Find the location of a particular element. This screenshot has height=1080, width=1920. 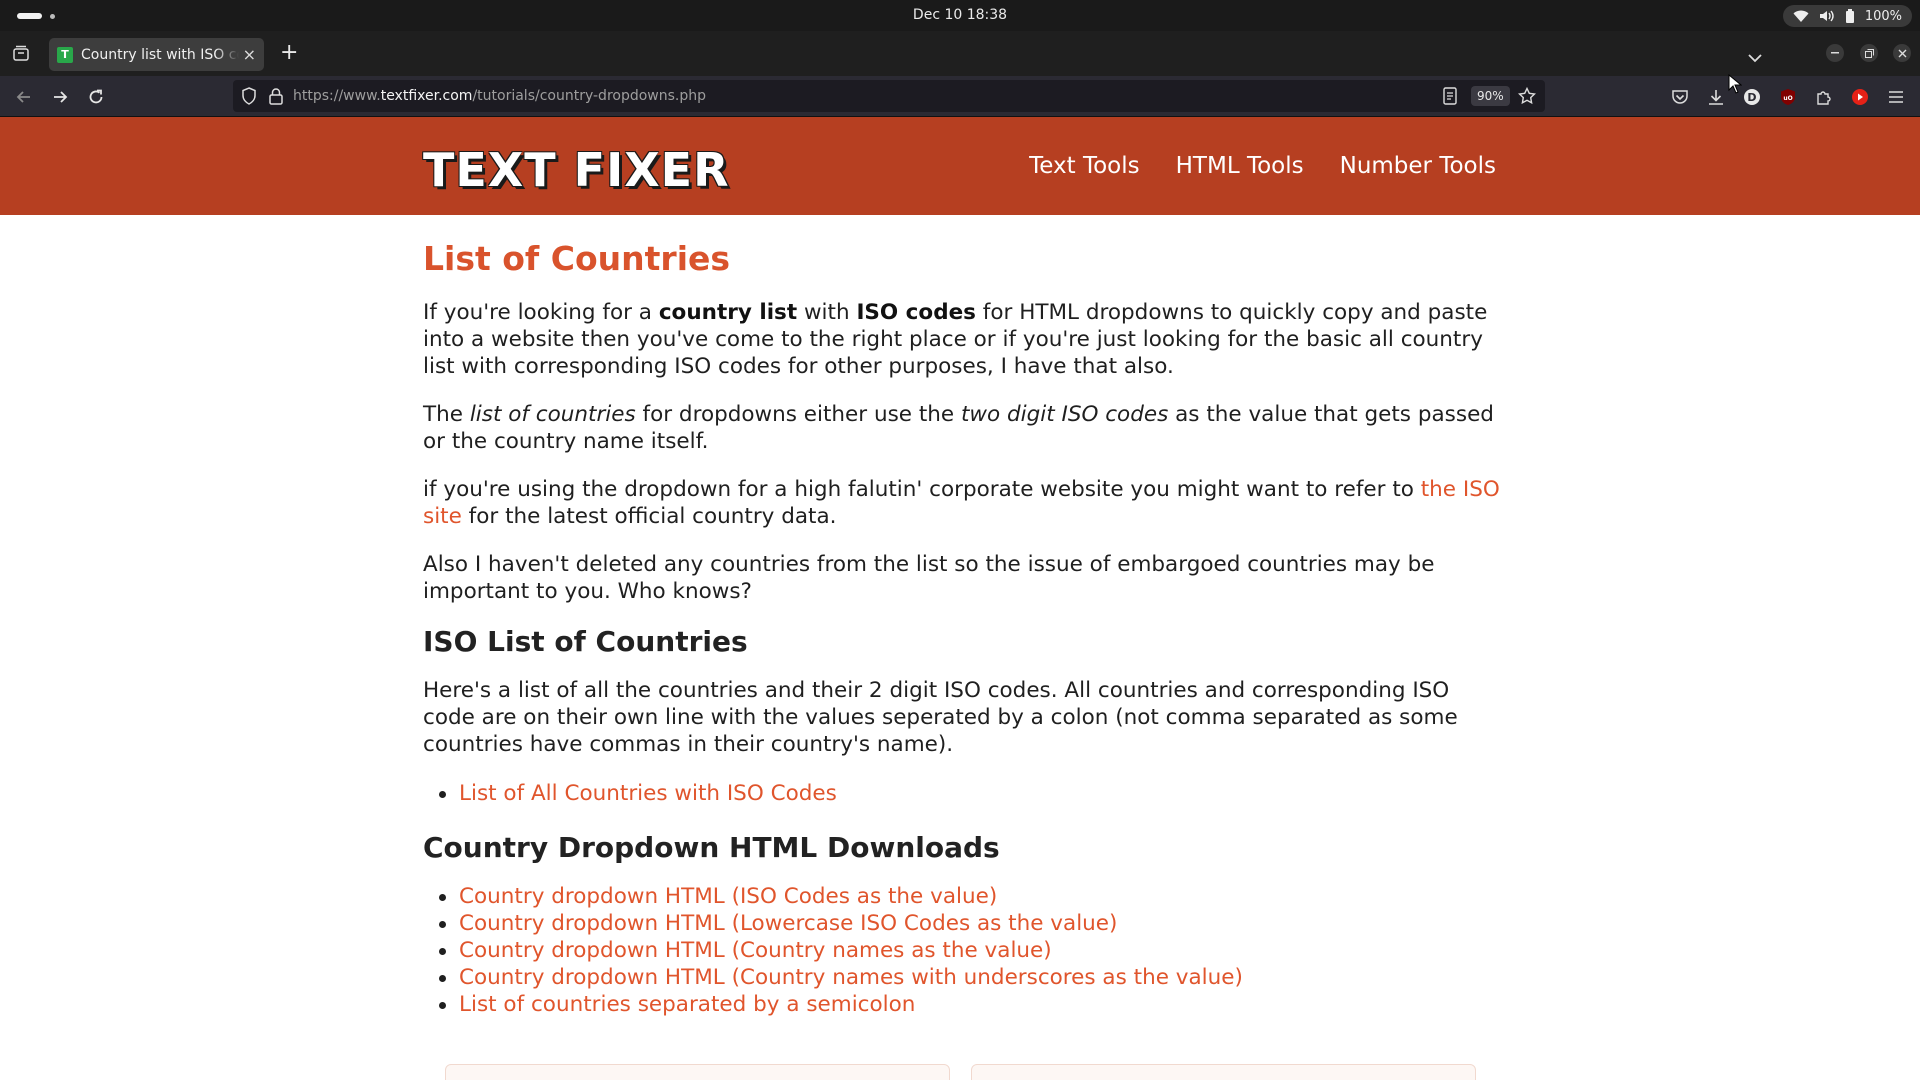

main-nav: Text Tools HTML Tools Number Tools is located at coordinates (1262, 166).